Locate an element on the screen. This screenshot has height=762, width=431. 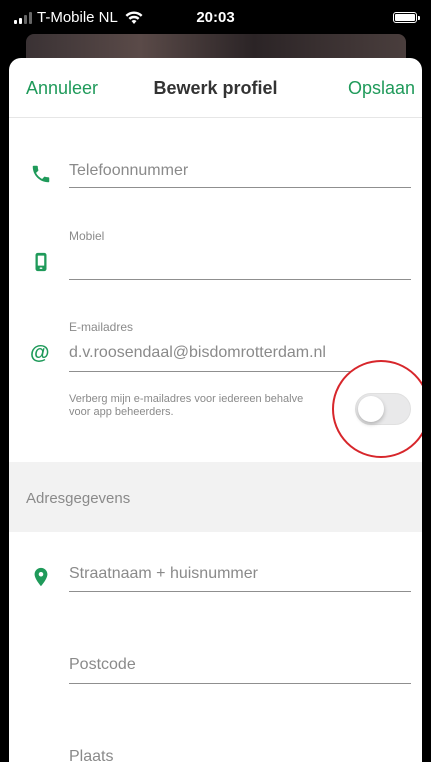
annotation-circle is located at coordinates (377, 409).